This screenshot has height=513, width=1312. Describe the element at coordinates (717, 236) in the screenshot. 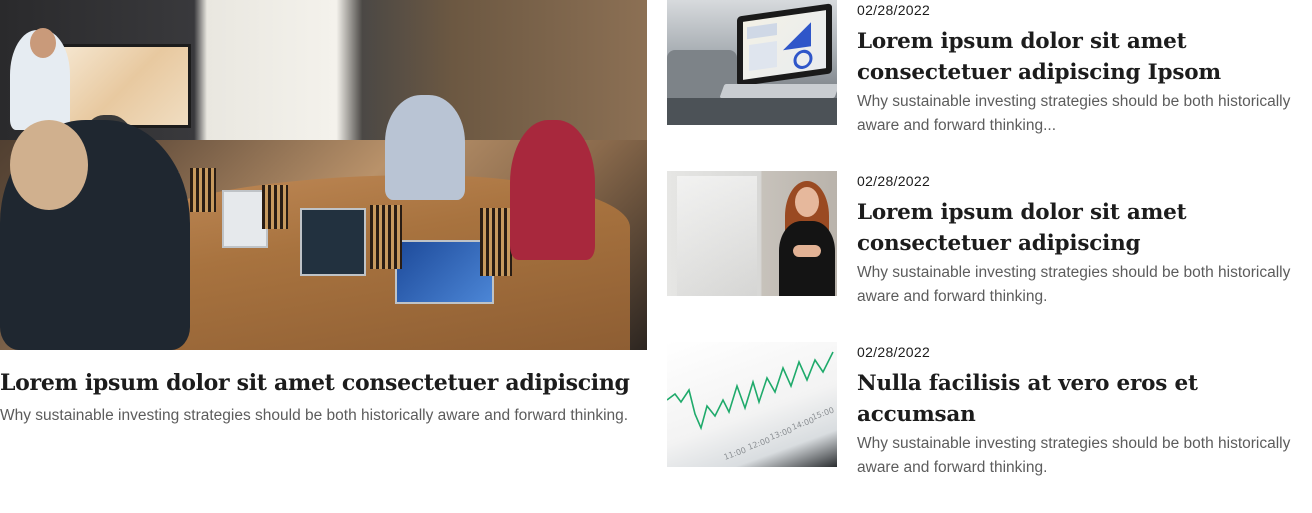

I see `glass-wall` at that location.